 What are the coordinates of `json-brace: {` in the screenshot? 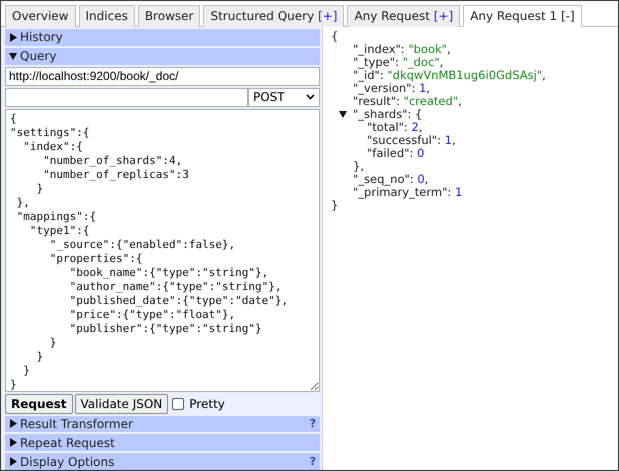 It's located at (334, 36).